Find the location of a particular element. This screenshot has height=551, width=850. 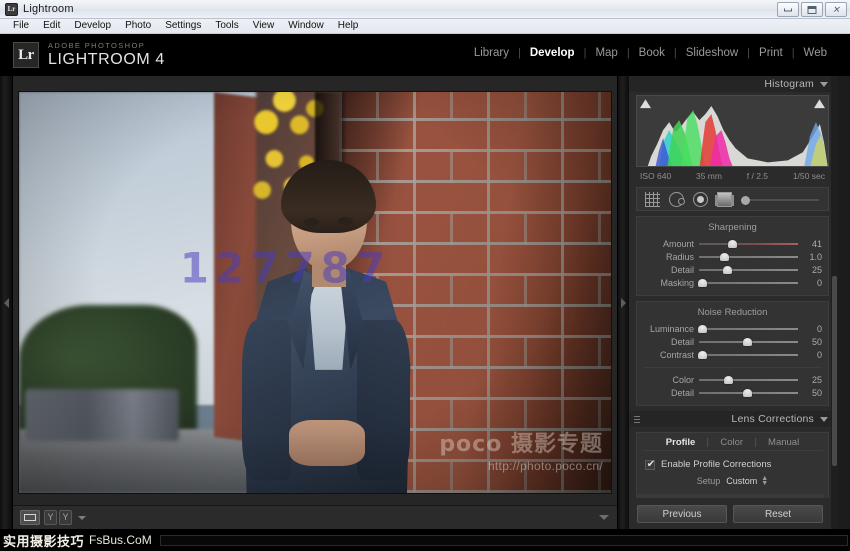

reset-button: Reset is located at coordinates (778, 513).